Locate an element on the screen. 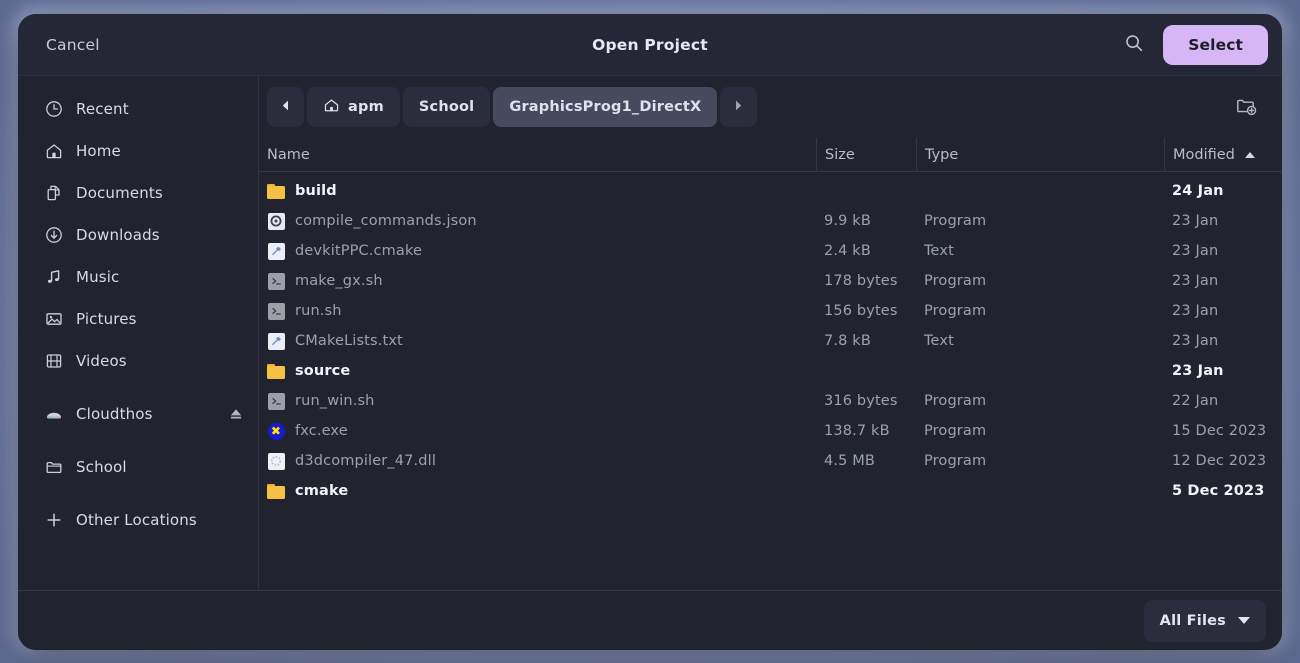 This screenshot has height=663, width=1300. header-left-group: Cancel is located at coordinates (73, 45).